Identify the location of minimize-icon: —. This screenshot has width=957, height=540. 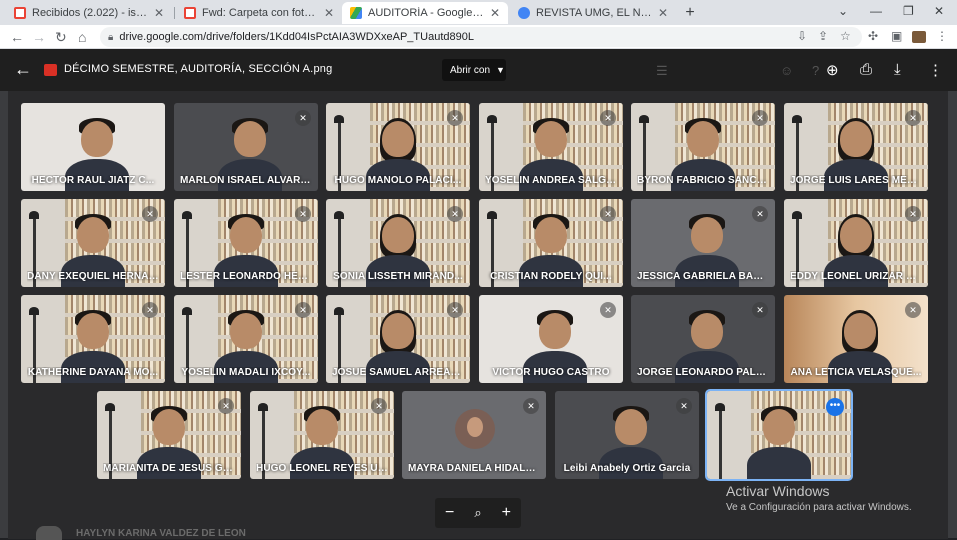
(876, 11).